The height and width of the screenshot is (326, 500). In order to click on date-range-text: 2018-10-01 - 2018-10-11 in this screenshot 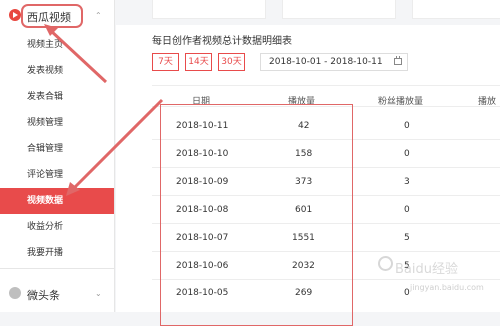, I will do `click(326, 62)`.